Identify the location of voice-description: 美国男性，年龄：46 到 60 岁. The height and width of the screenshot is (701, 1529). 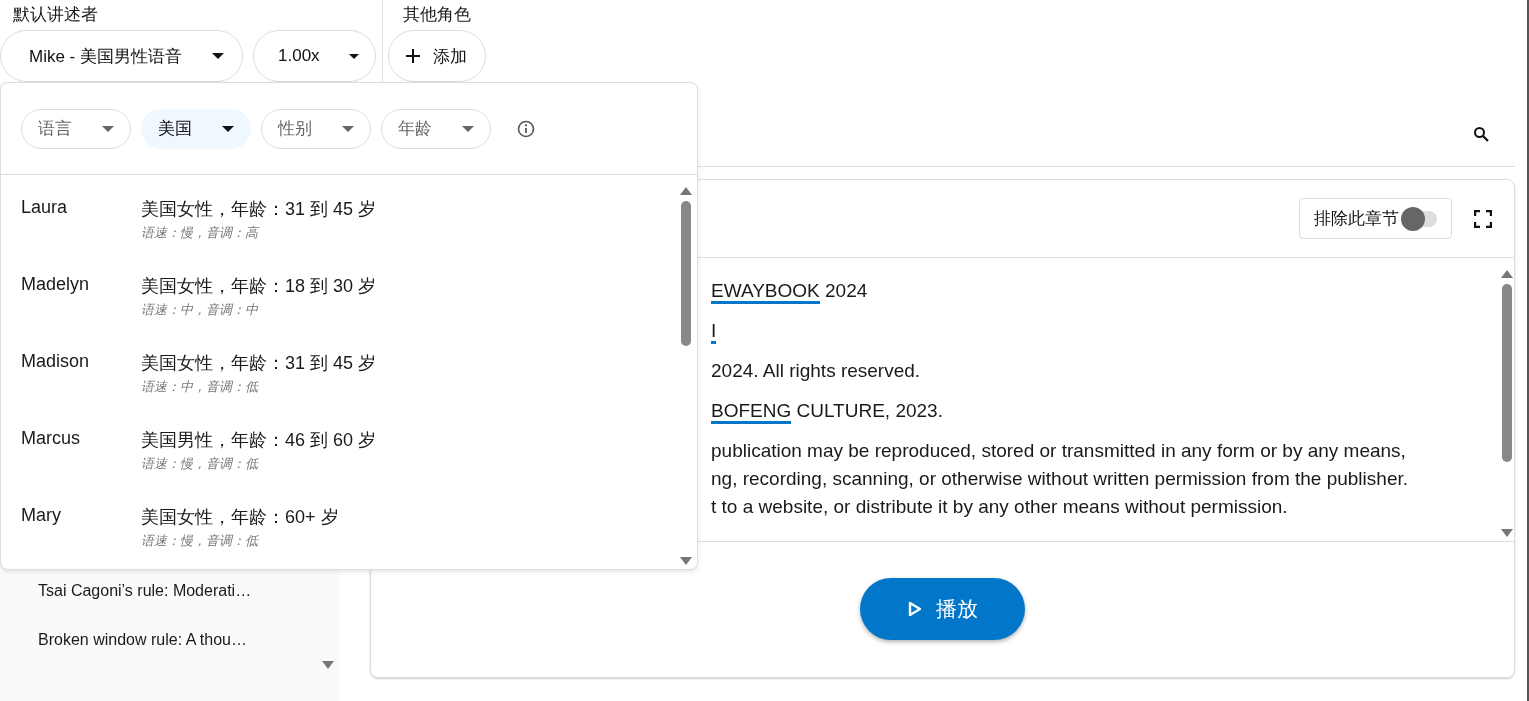
(259, 440).